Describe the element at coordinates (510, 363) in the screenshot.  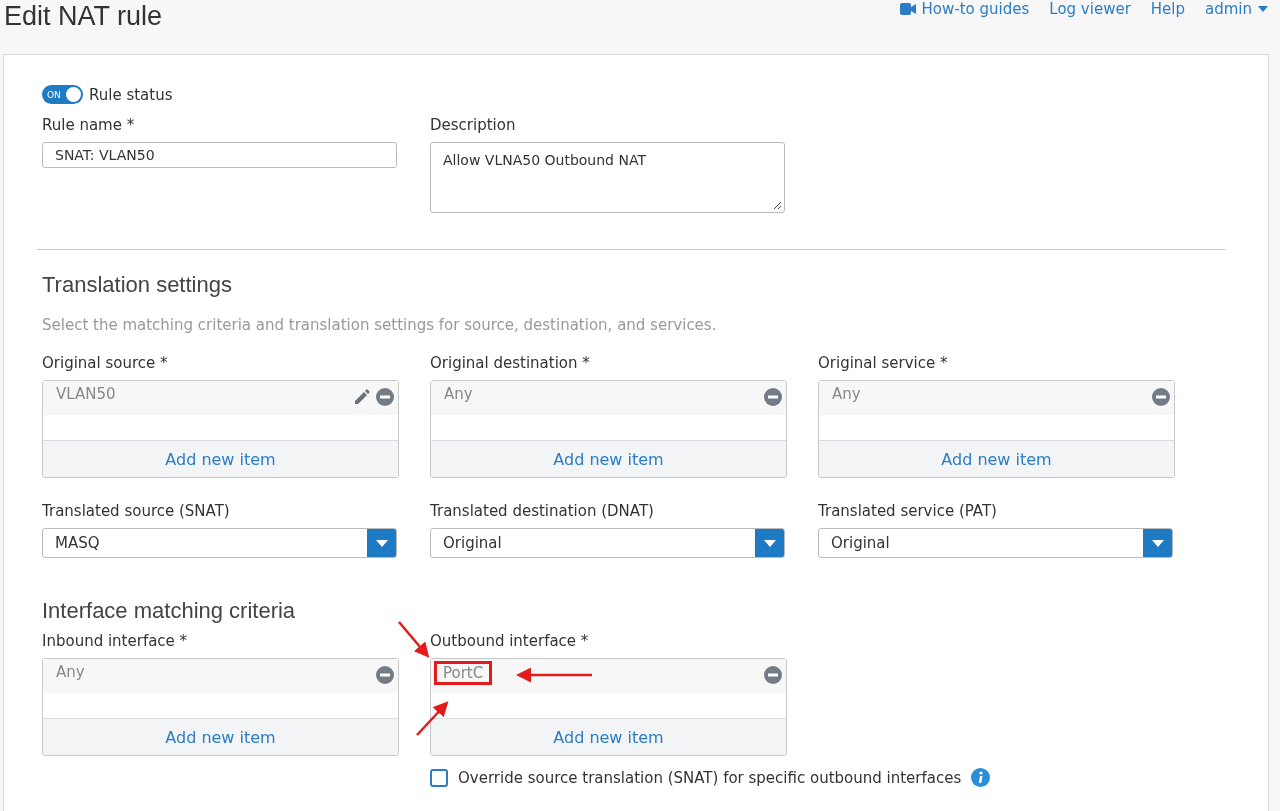
I see `field-label: Original destination *` at that location.